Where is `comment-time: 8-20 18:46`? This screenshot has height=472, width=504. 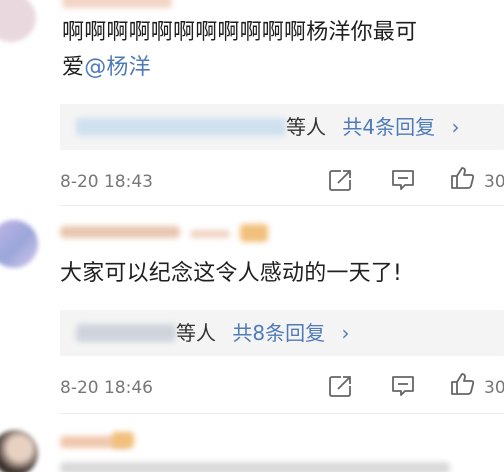 comment-time: 8-20 18:46 is located at coordinates (106, 388).